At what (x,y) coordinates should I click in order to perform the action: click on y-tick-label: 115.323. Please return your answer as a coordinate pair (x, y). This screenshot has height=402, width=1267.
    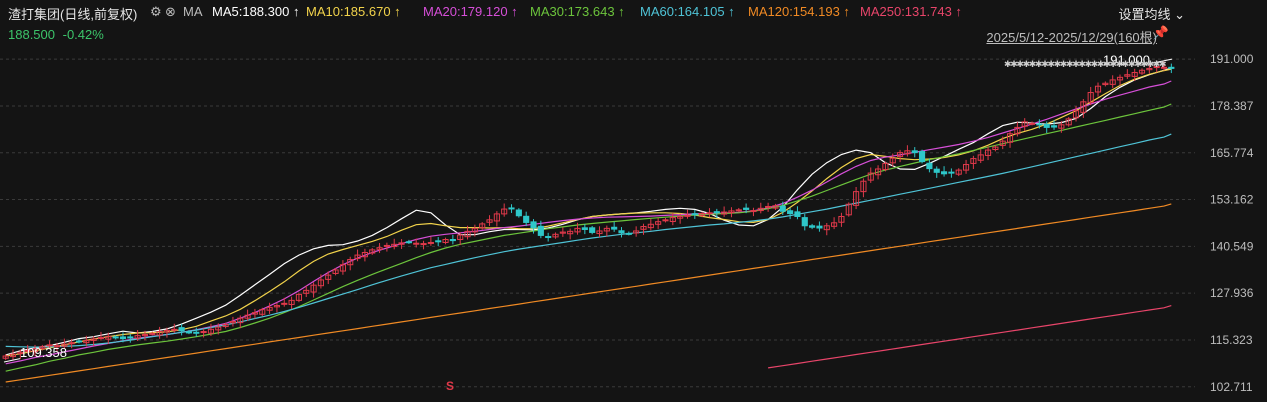
    Looking at the image, I should click on (1231, 340).